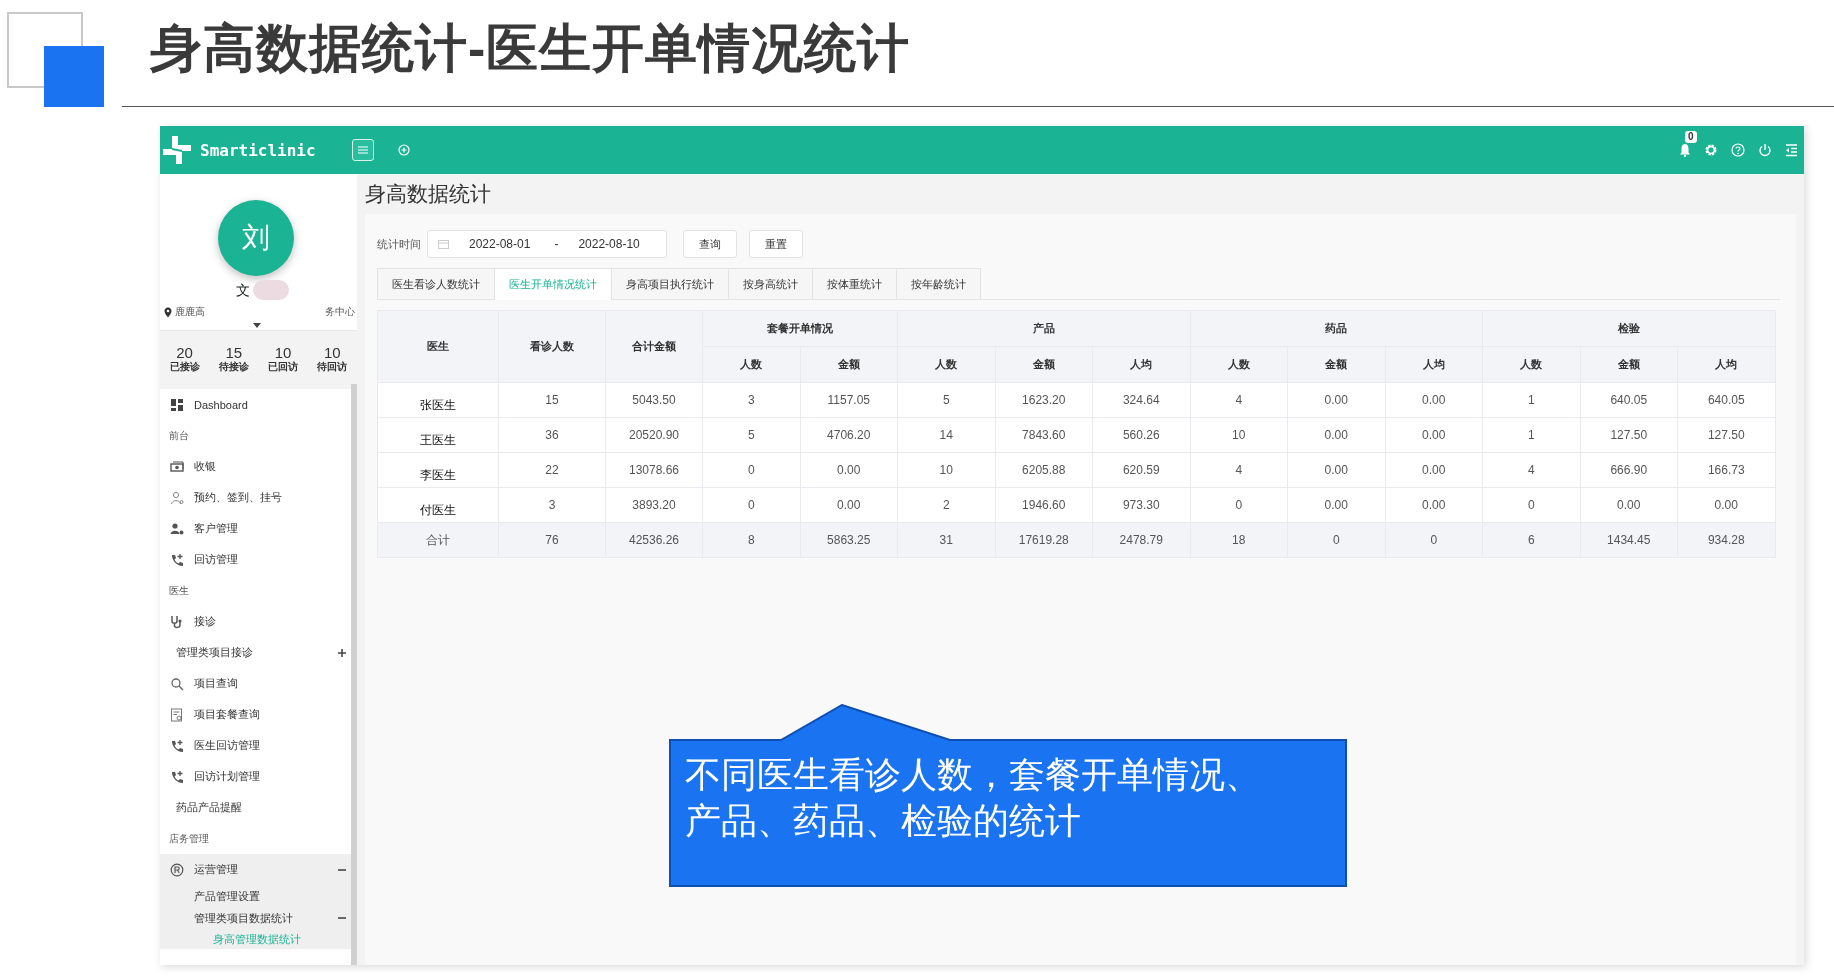 The height and width of the screenshot is (980, 1834). Describe the element at coordinates (399, 244) in the screenshot. I see `filter-label: 统计时间` at that location.